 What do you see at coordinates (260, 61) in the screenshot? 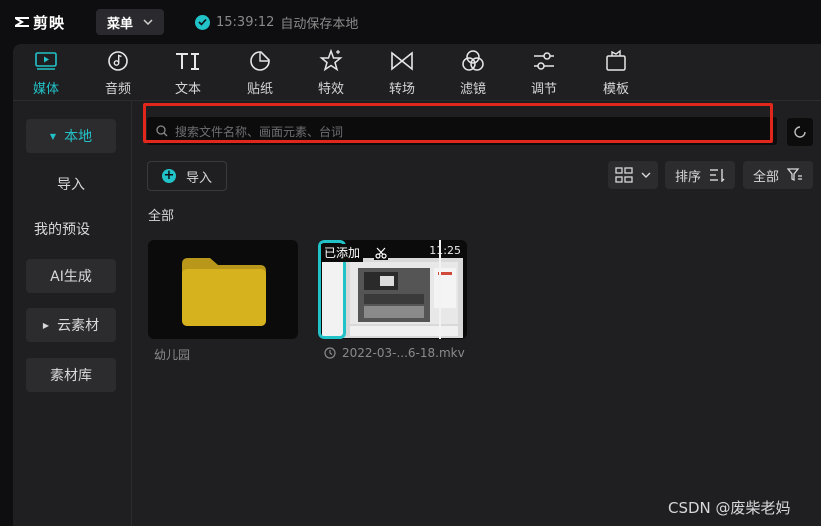
I see `sticker-icon` at bounding box center [260, 61].